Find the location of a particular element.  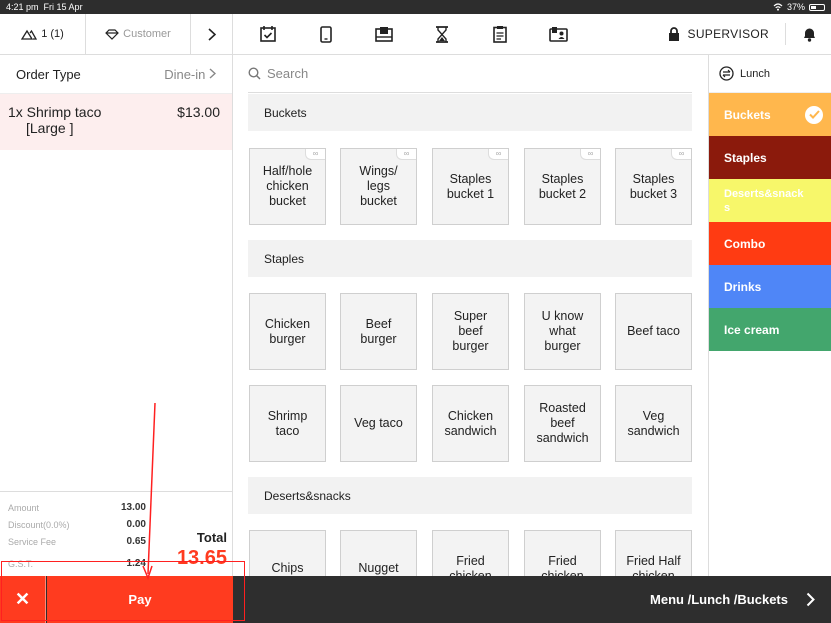

category-label: Combo is located at coordinates (745, 243).